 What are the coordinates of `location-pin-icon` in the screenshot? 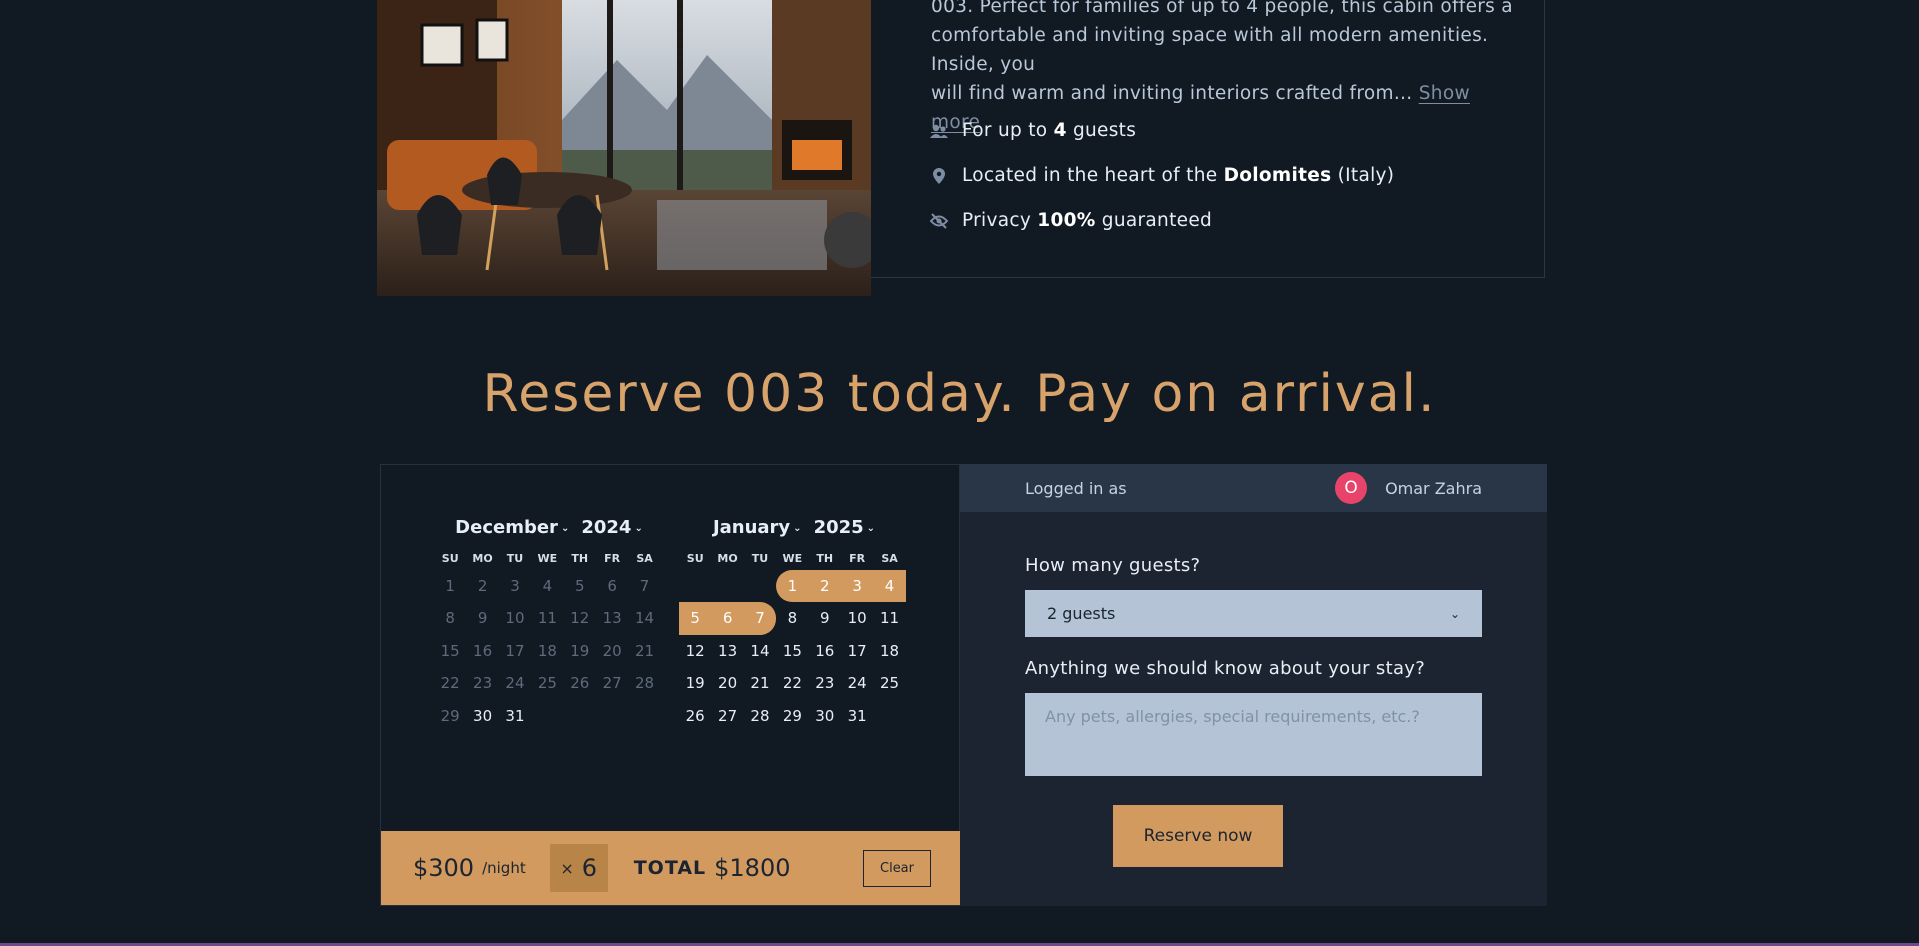 It's located at (939, 176).